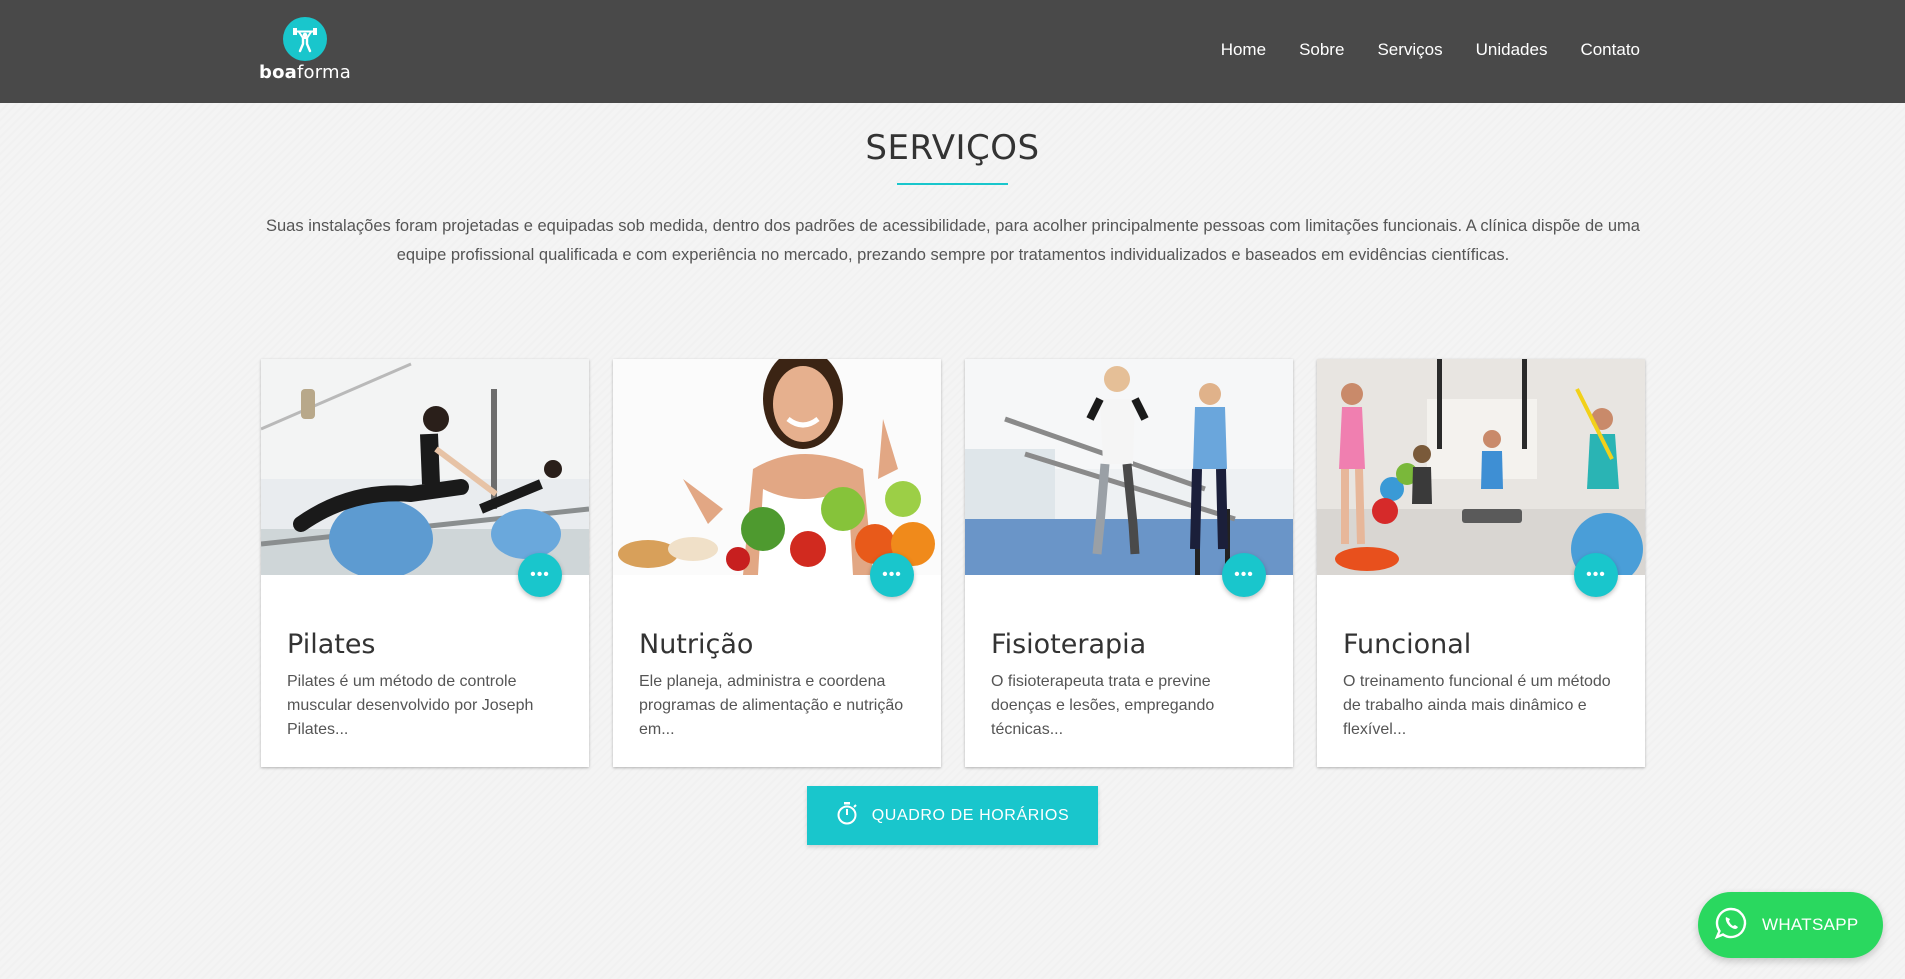  What do you see at coordinates (305, 72) in the screenshot?
I see `logo-text: boaforma` at bounding box center [305, 72].